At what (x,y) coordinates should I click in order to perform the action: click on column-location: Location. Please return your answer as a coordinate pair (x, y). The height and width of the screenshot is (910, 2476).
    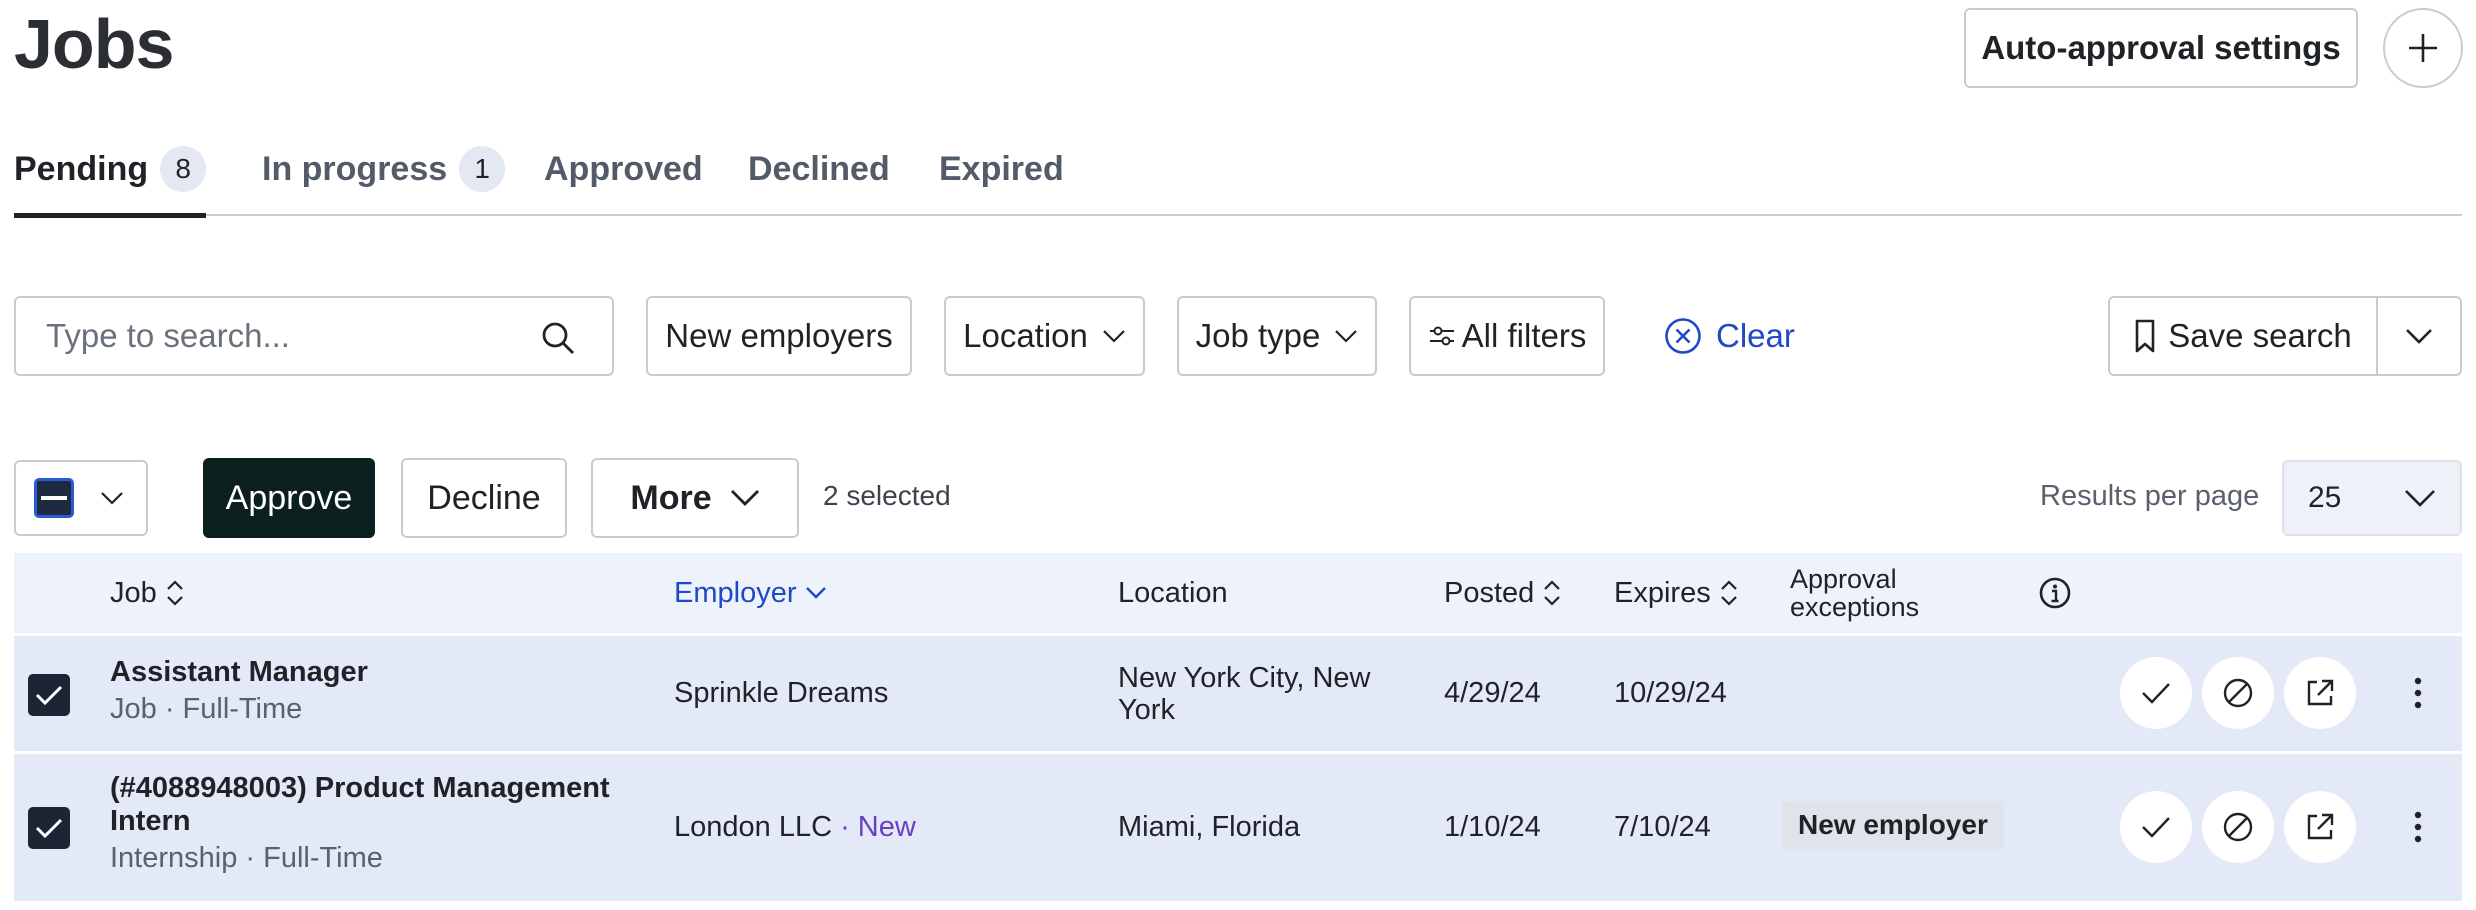
    Looking at the image, I should click on (1173, 593).